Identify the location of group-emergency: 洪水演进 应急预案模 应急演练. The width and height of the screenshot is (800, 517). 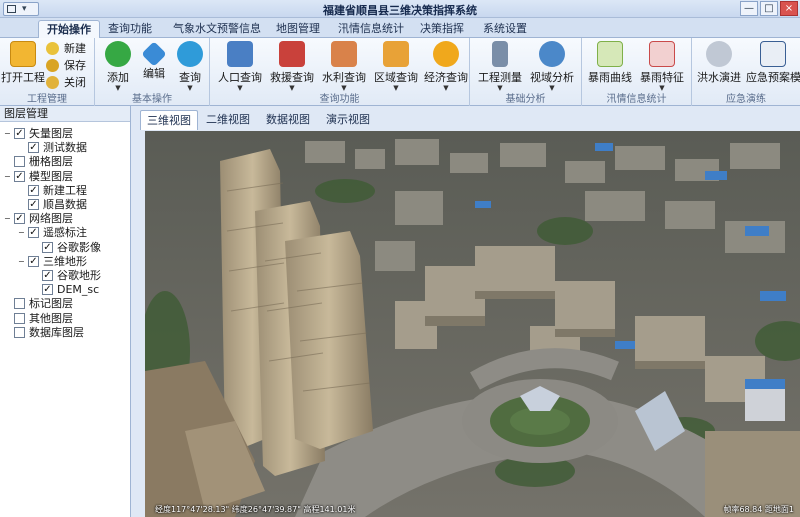
(746, 72).